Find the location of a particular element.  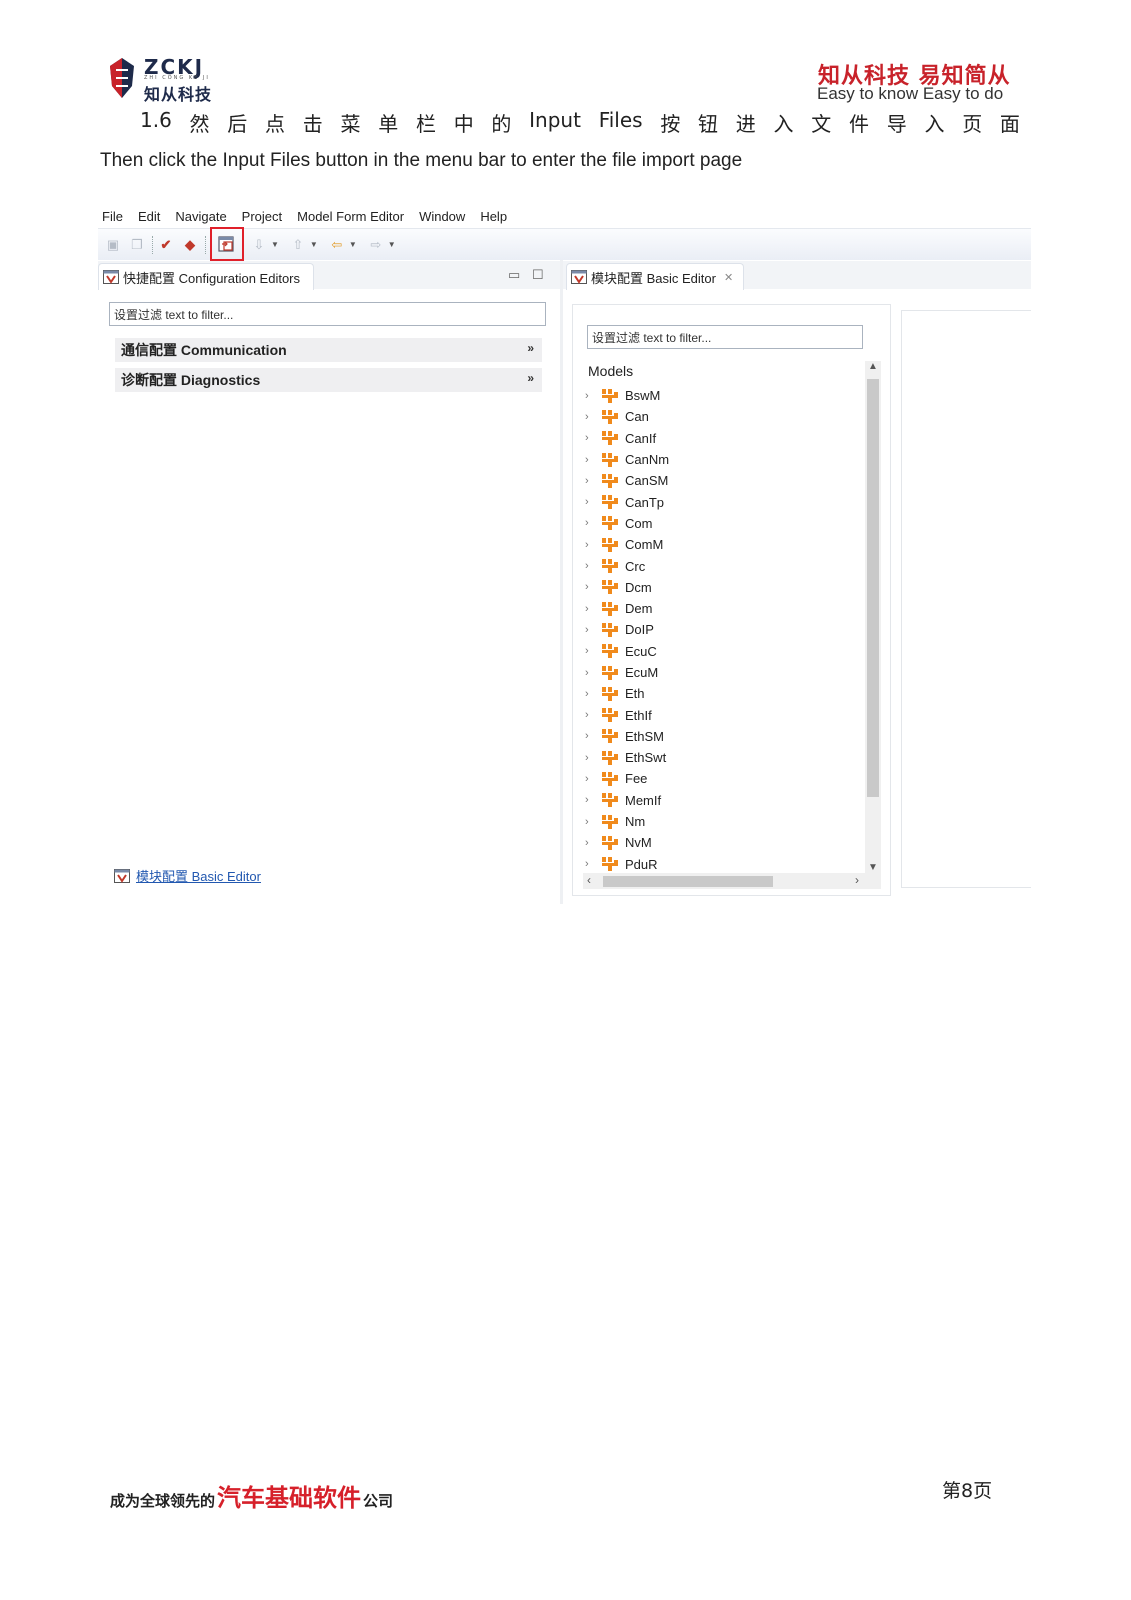

tree-item: › Com is located at coordinates (725, 523).